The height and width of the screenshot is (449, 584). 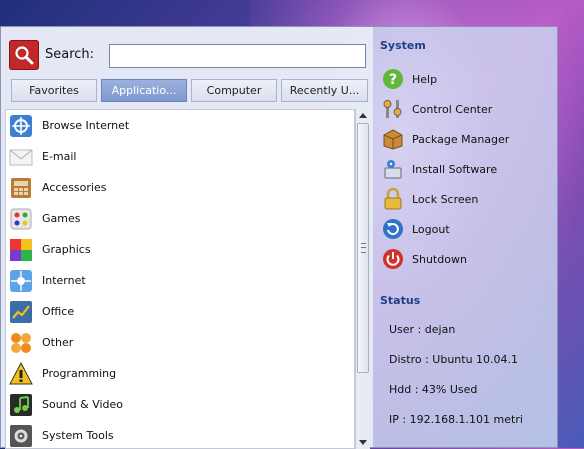 What do you see at coordinates (180, 311) in the screenshot?
I see `list-item: Office` at bounding box center [180, 311].